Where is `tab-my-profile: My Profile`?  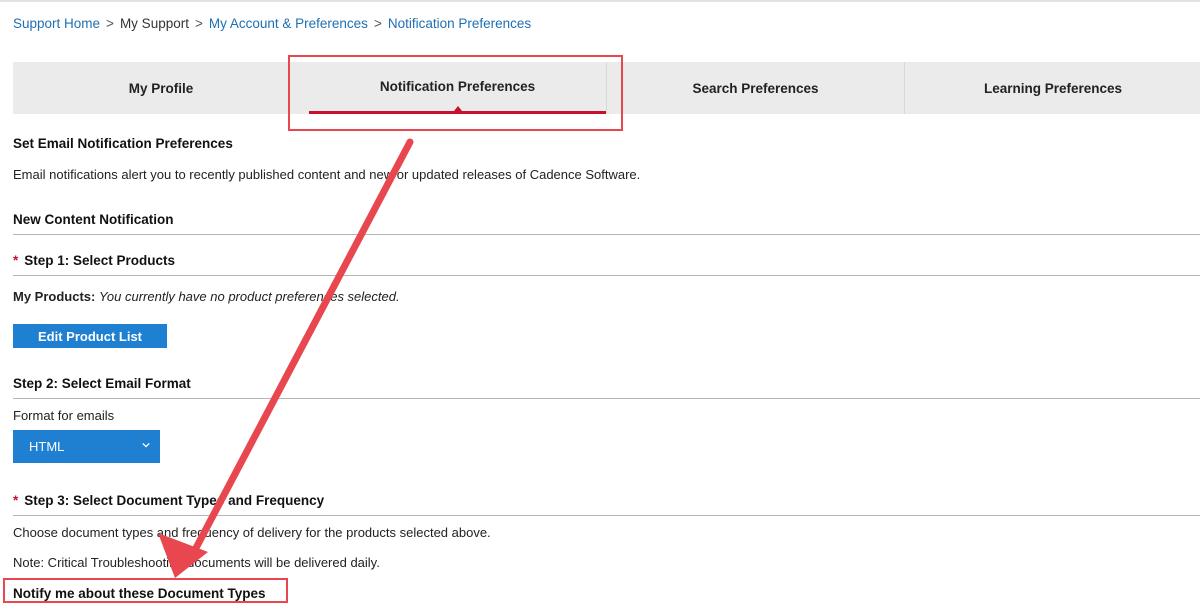
tab-my-profile: My Profile is located at coordinates (161, 88).